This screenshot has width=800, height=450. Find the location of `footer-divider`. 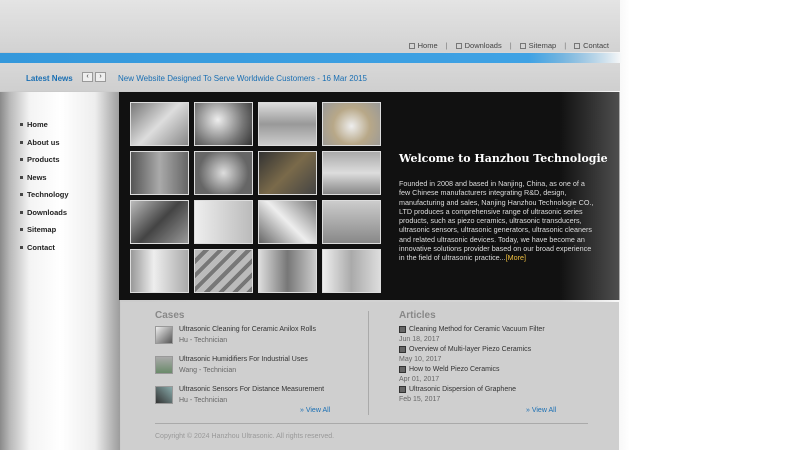

footer-divider is located at coordinates (371, 423).